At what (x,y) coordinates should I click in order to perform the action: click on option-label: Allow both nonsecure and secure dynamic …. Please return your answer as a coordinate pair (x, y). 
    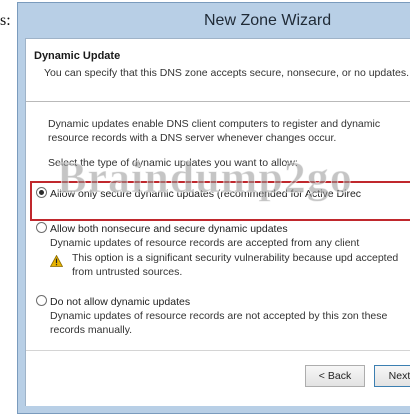
    Looking at the image, I should click on (169, 229).